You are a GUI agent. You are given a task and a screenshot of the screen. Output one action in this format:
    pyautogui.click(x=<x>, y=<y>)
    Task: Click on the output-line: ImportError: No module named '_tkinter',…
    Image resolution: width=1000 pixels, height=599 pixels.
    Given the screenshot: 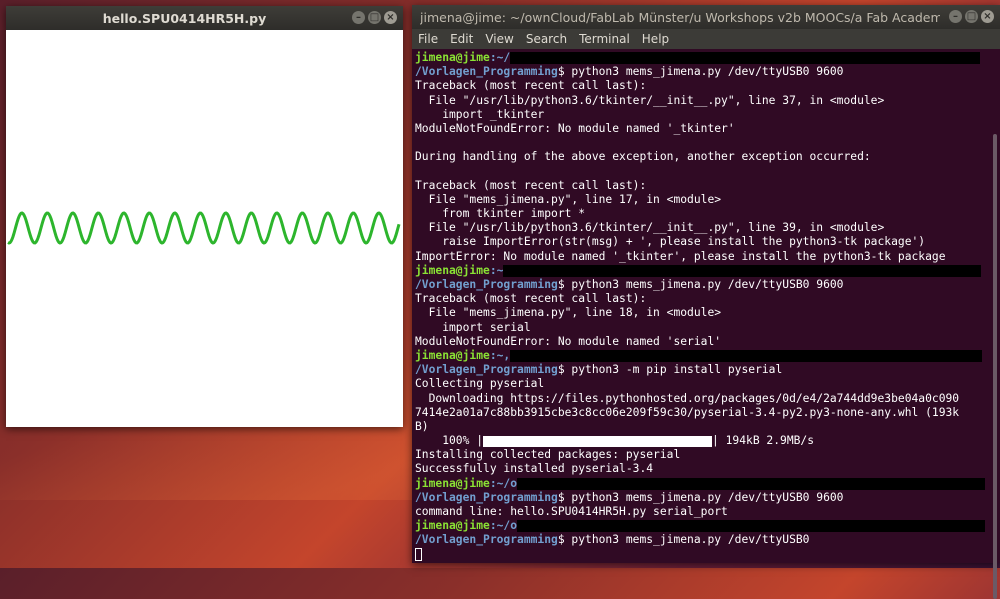 What is the action you would take?
    pyautogui.click(x=680, y=256)
    